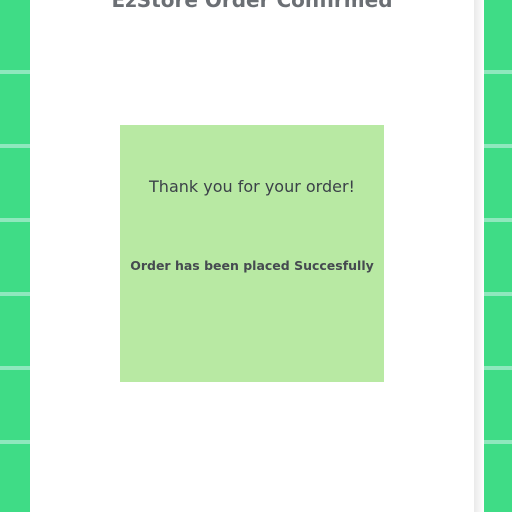 The image size is (512, 512). Describe the element at coordinates (252, 186) in the screenshot. I see `thank-you-heading: Thank you for your order!` at that location.